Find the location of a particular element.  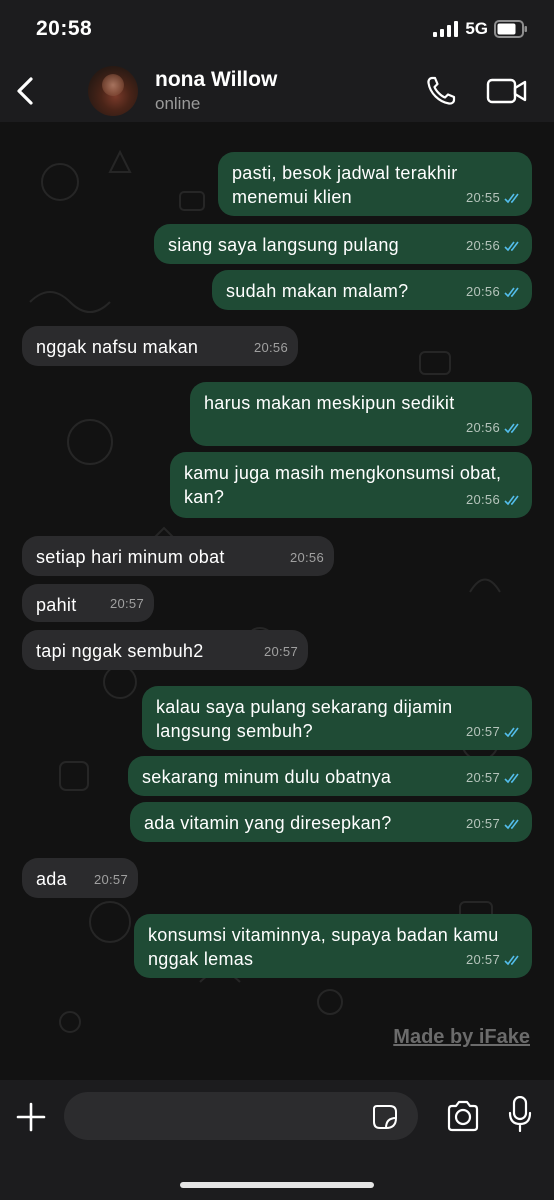

microphone-icon is located at coordinates (520, 1114).